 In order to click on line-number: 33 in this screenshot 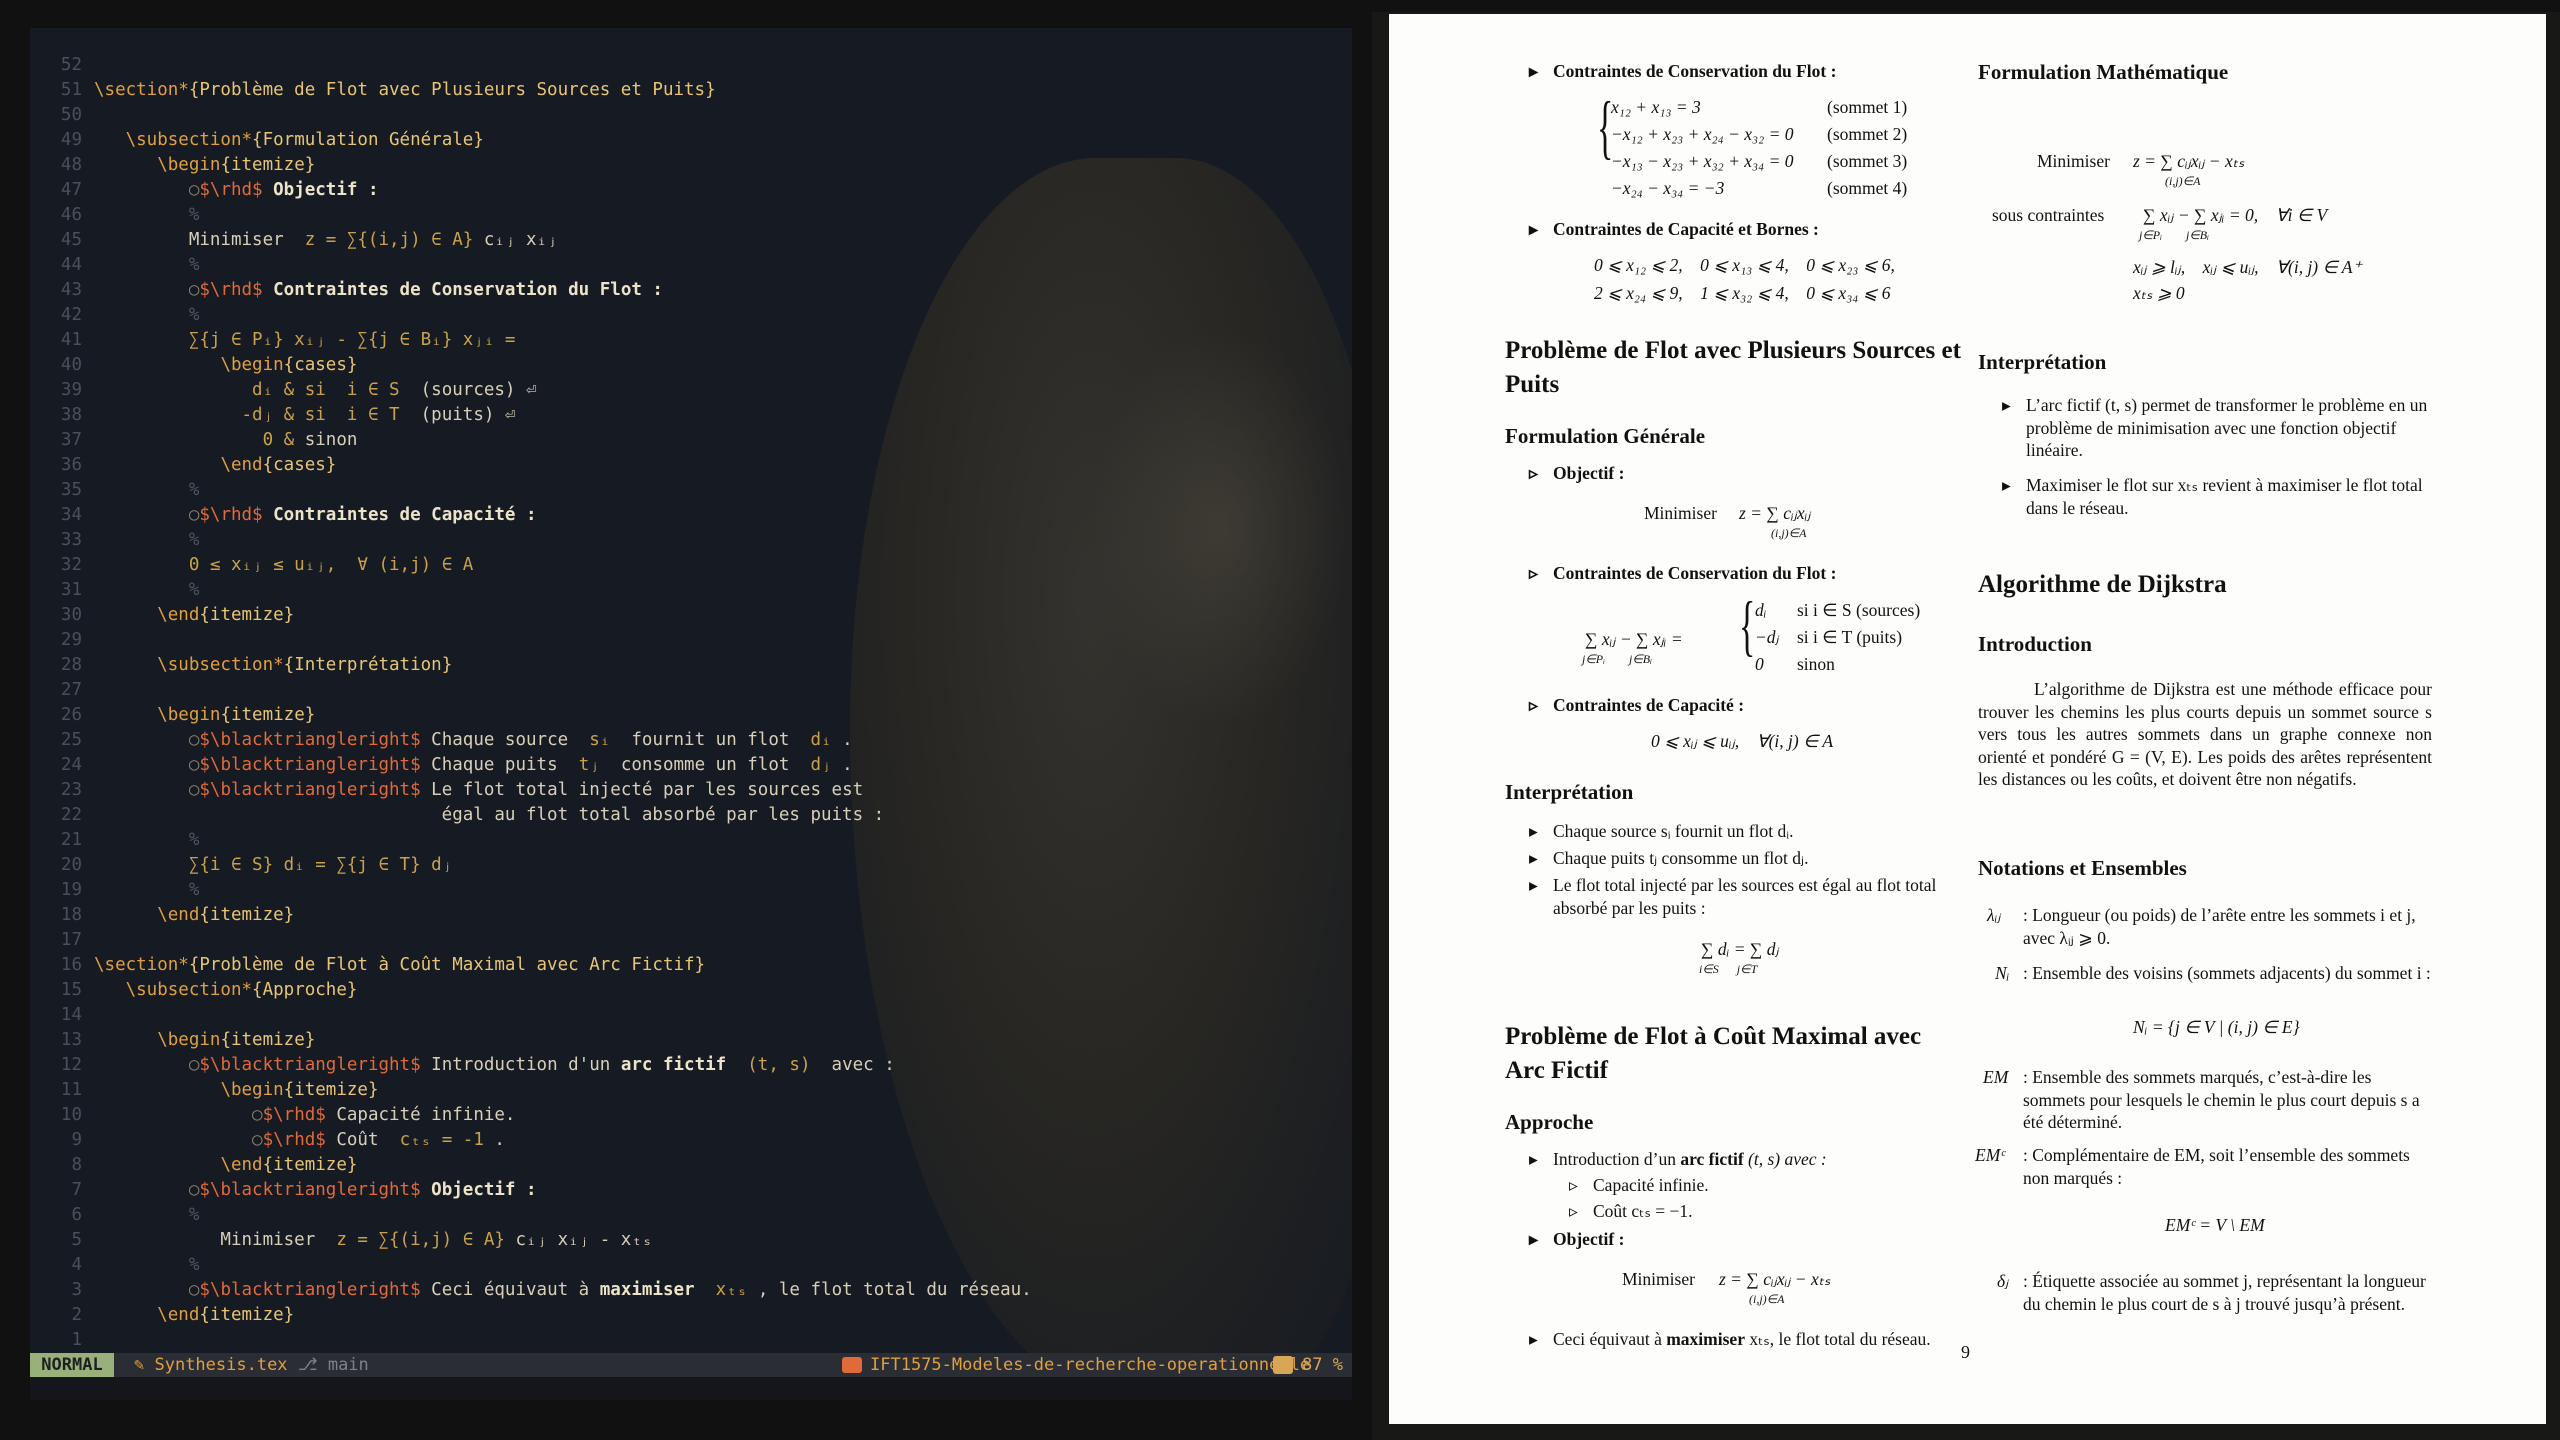, I will do `click(71, 540)`.